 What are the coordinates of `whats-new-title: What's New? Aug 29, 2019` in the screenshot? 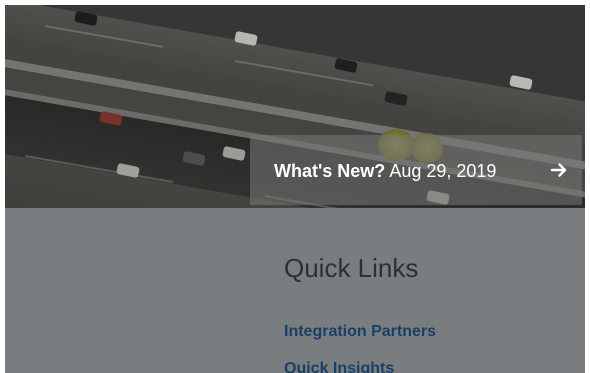 It's located at (385, 171).